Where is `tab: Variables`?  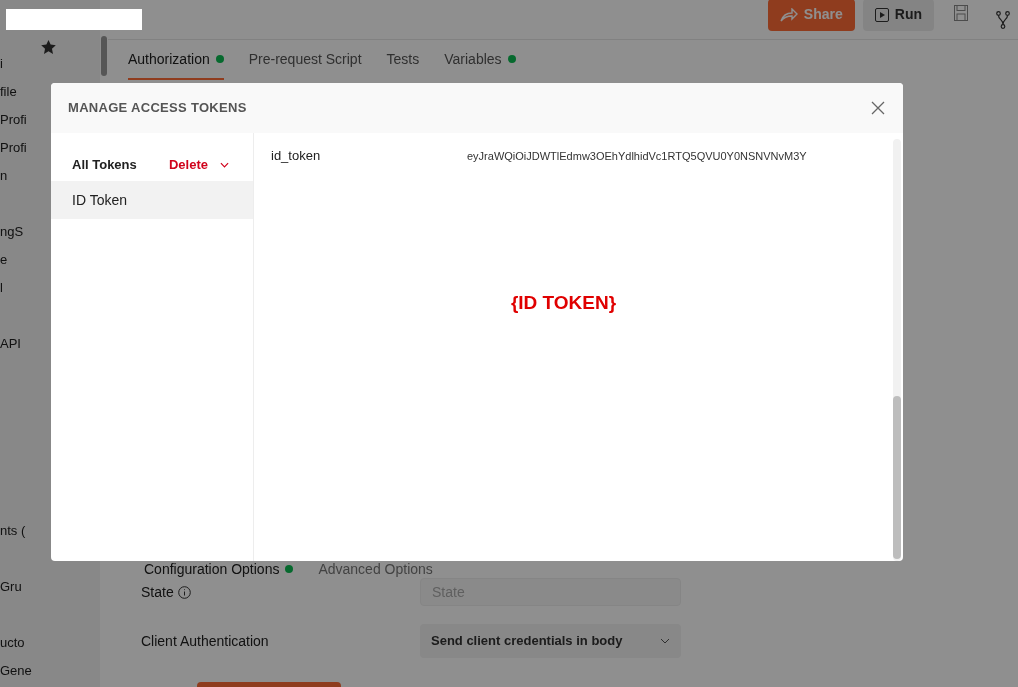
tab: Variables is located at coordinates (480, 60).